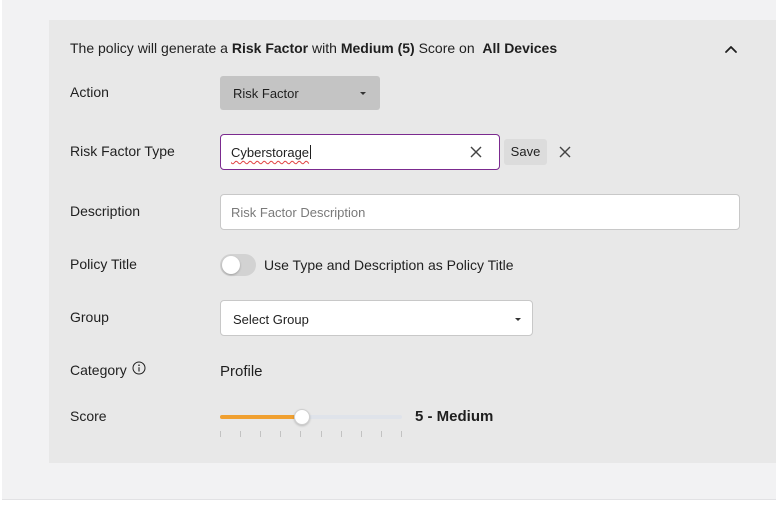 Image resolution: width=776 pixels, height=529 pixels. I want to click on action-select-value: Risk Factor, so click(266, 93).